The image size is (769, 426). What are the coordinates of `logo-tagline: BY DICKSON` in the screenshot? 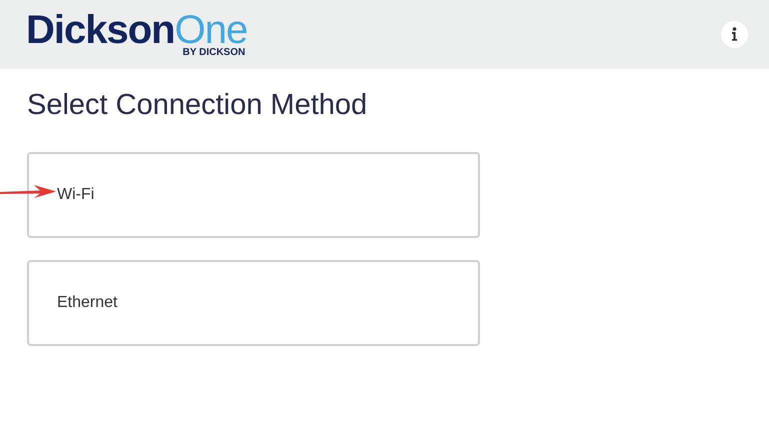 It's located at (214, 53).